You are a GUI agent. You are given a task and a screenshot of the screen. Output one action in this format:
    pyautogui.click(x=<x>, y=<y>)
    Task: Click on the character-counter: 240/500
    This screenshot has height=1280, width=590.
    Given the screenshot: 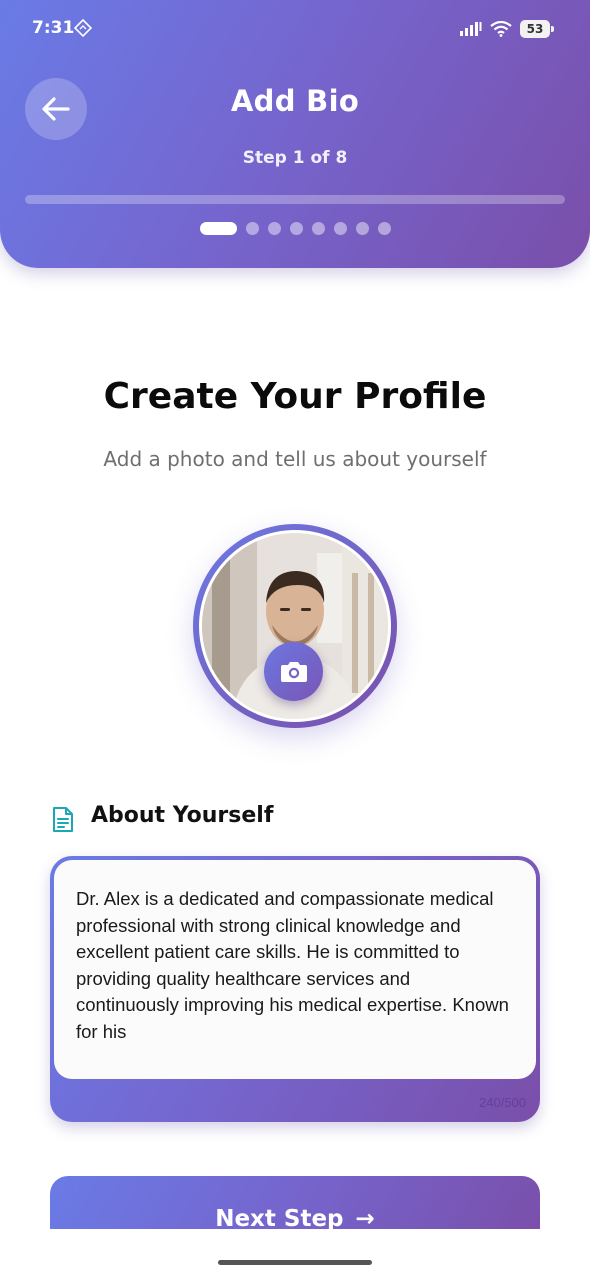 What is the action you would take?
    pyautogui.click(x=502, y=1102)
    